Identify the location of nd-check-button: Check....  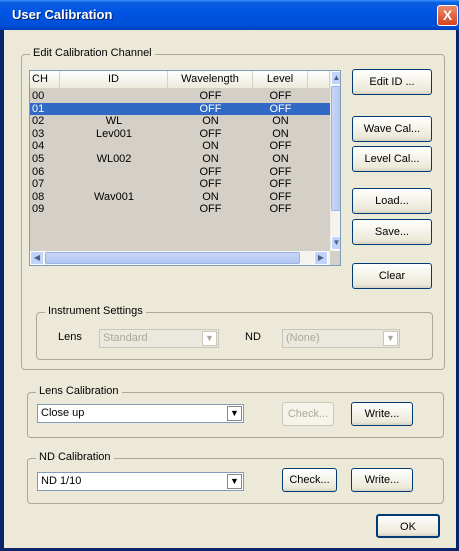
(309, 480).